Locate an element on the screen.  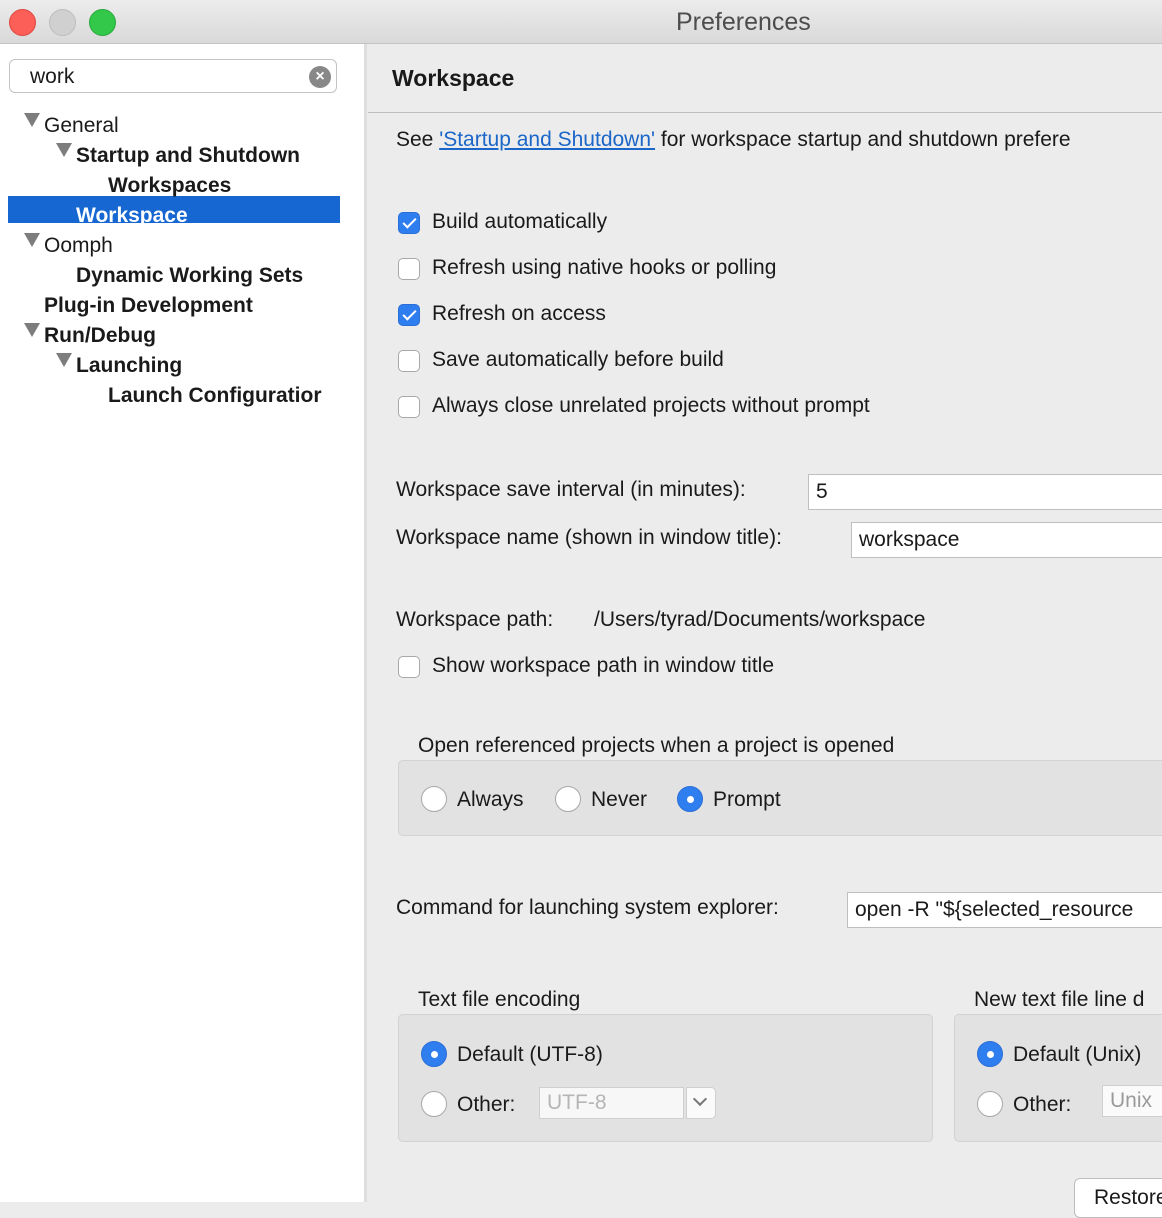
window-title: Preferences is located at coordinates (743, 22).